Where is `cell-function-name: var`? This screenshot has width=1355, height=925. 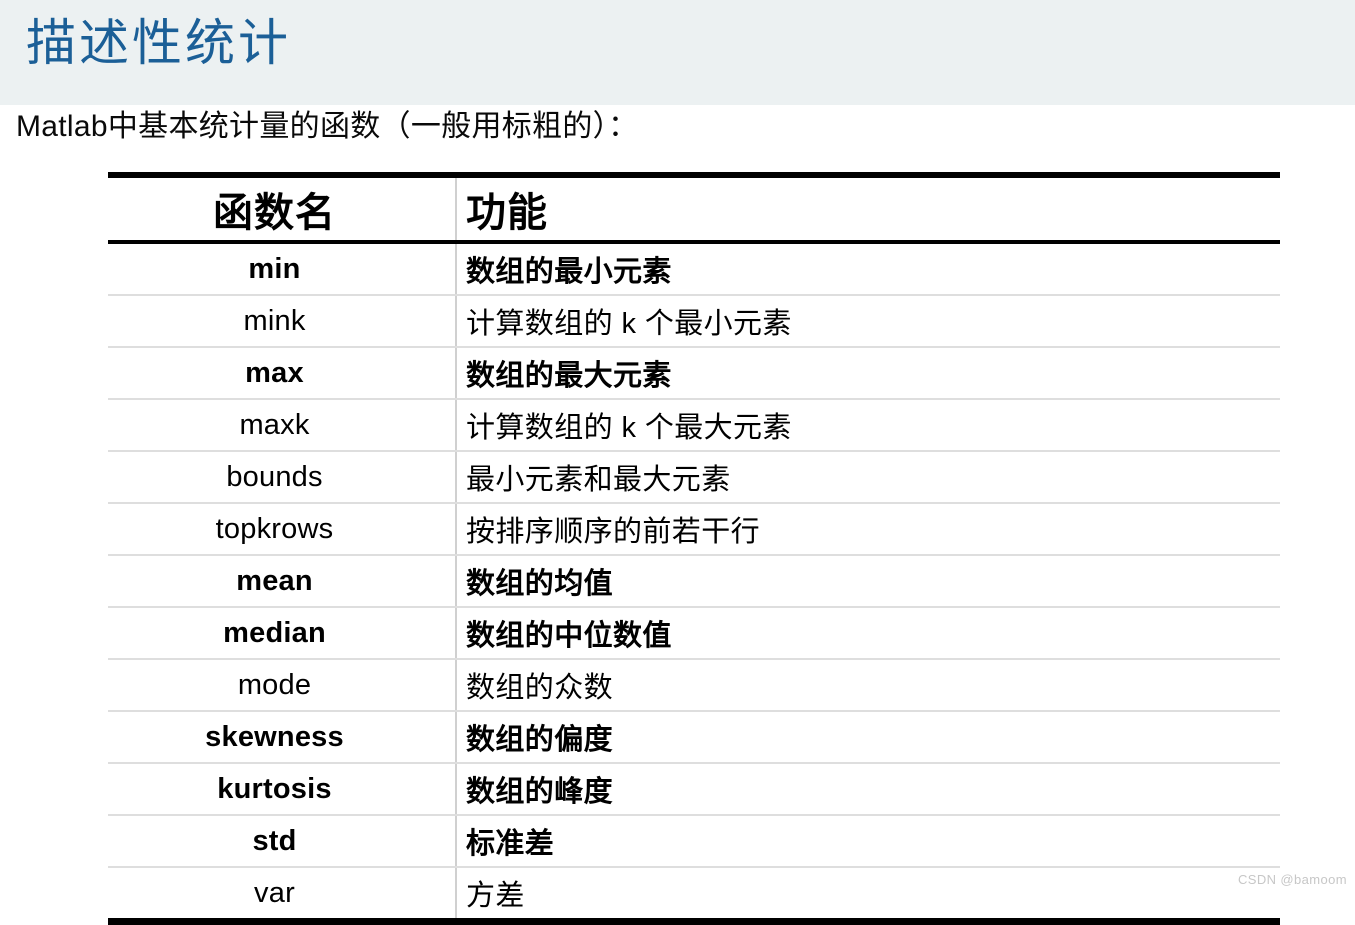
cell-function-name: var is located at coordinates (274, 892).